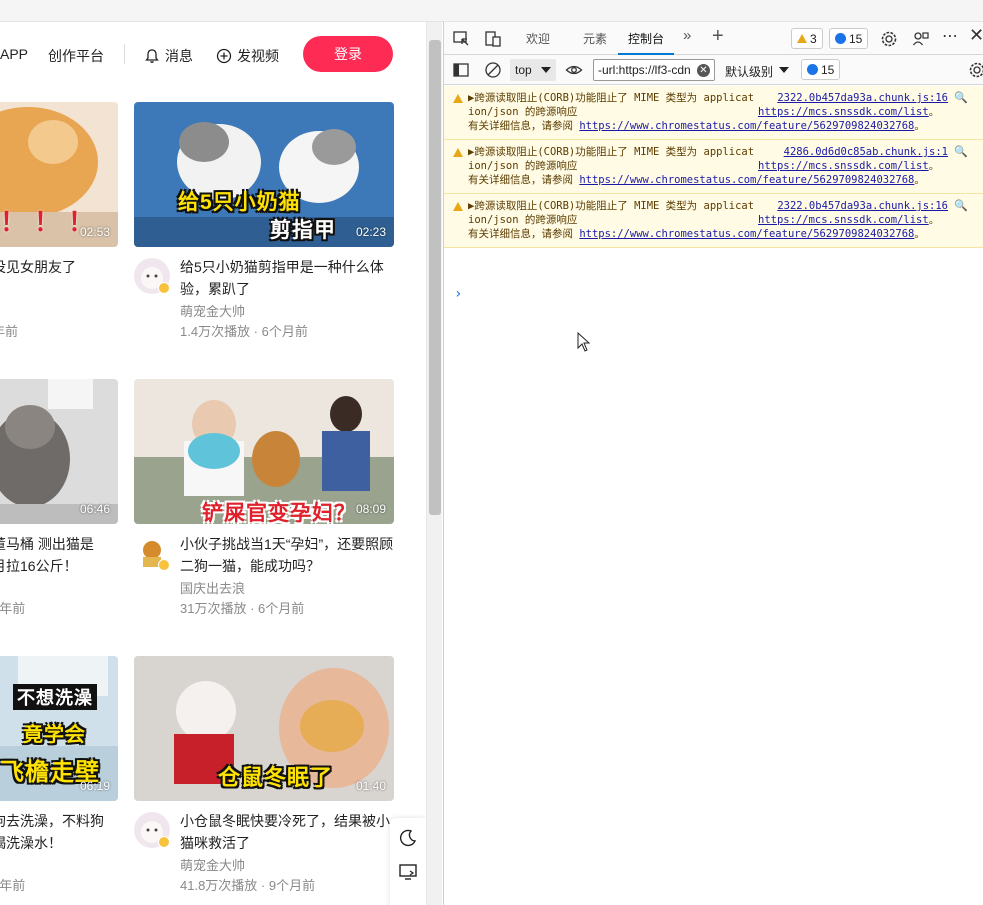  I want to click on thumbnail-overlay-text: 剪指甲, so click(303, 230).